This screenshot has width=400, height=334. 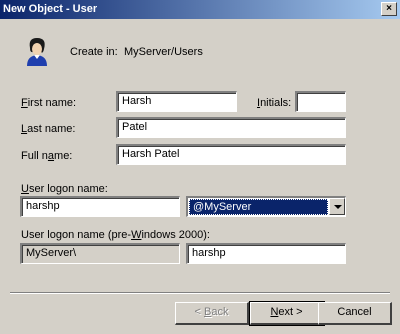 I want to click on full-name-label: Full name:, so click(x=47, y=156).